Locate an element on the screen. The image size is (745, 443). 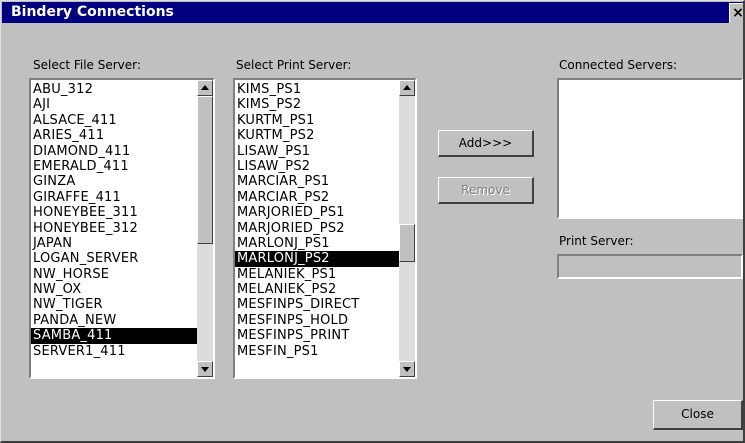
list-item: PANDA_NEW is located at coordinates (114, 320).